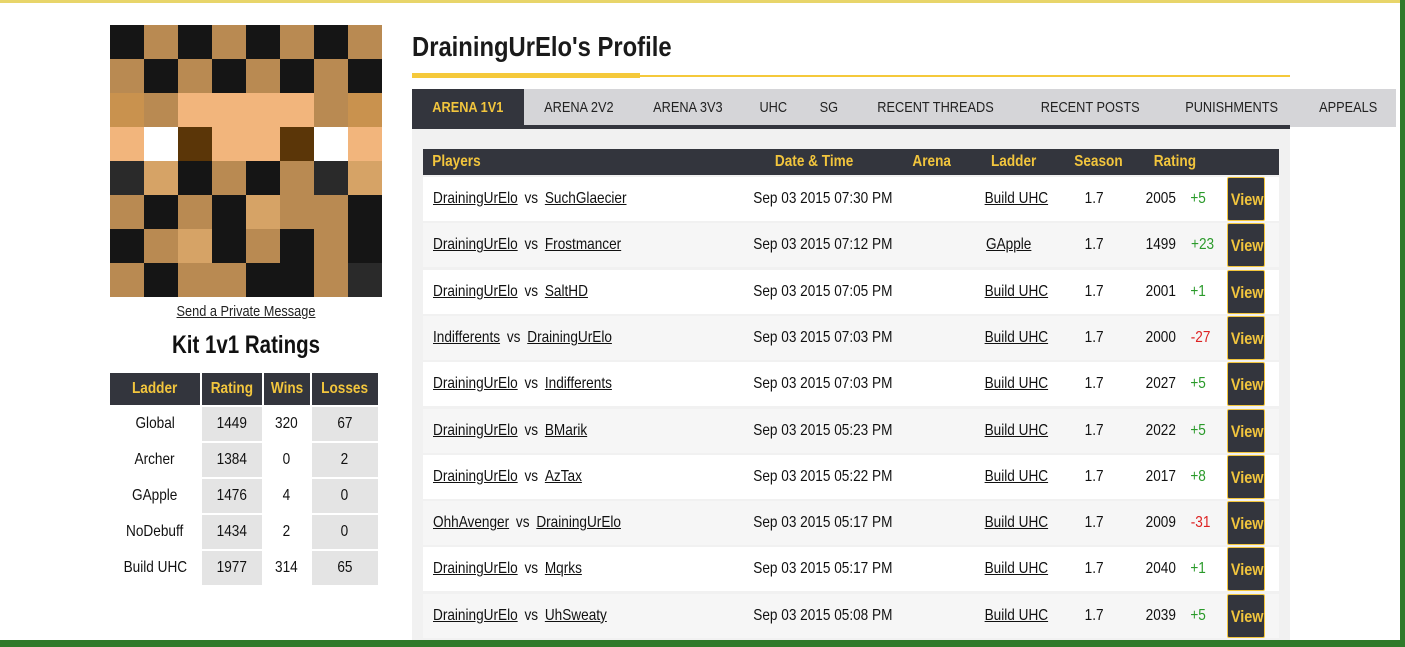  I want to click on tab-sg: SG, so click(828, 108).